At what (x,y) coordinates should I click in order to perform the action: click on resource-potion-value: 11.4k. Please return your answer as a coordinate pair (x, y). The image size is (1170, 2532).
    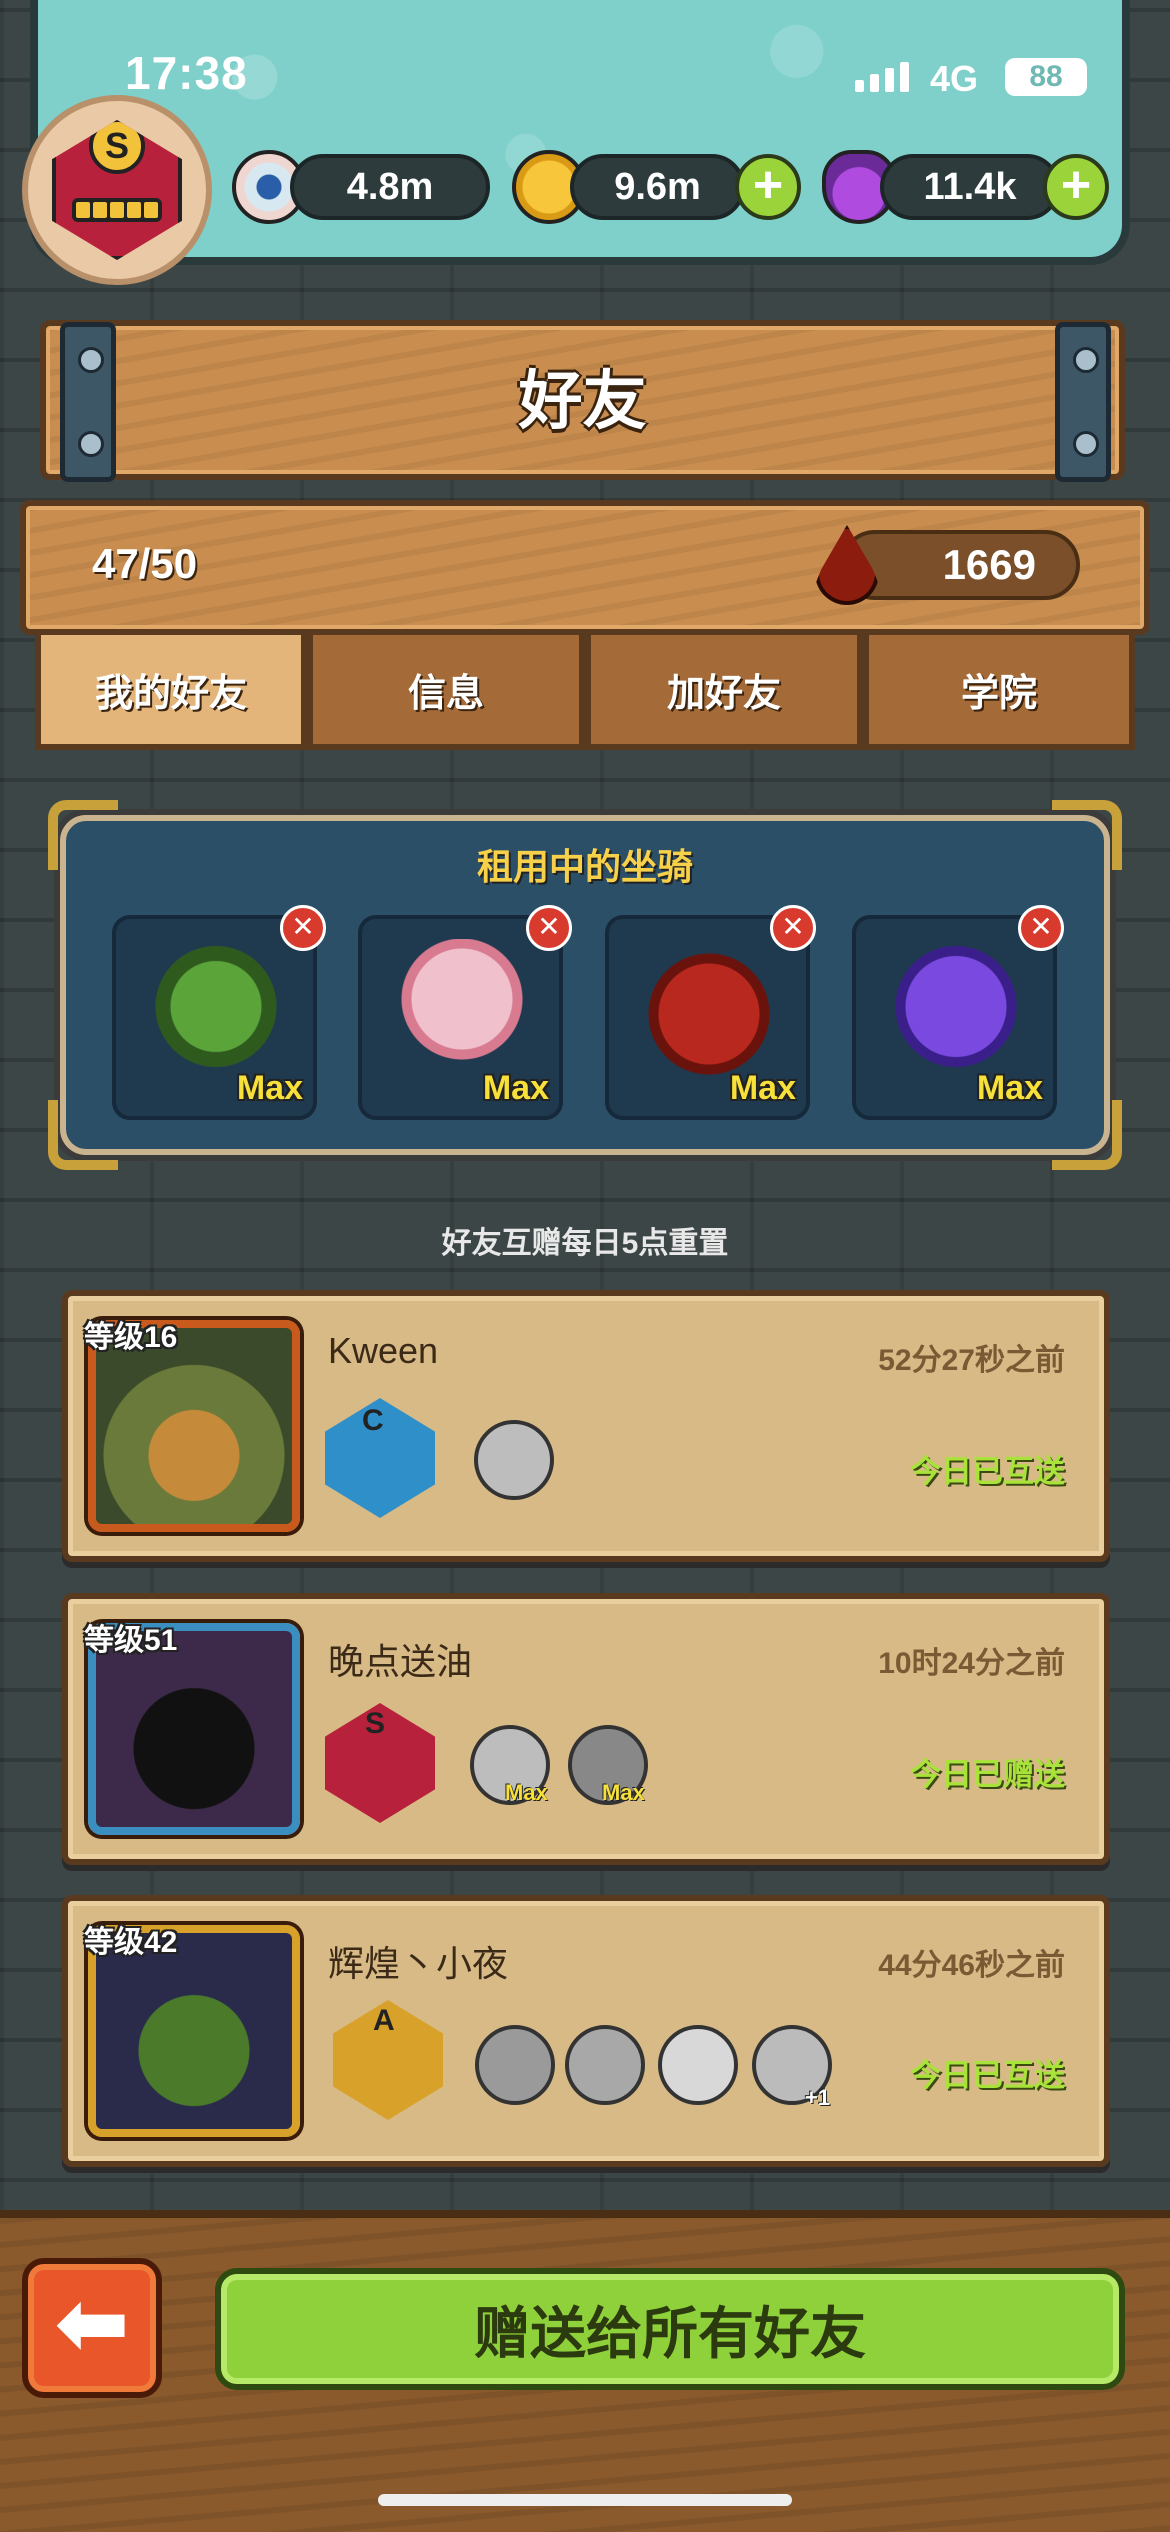
    Looking at the image, I should click on (970, 187).